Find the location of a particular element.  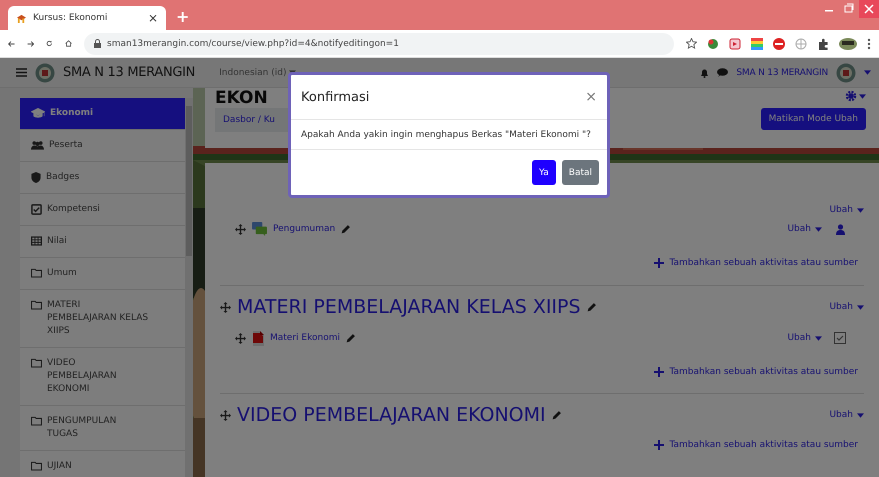

activity-link: Pengumuman is located at coordinates (304, 229).